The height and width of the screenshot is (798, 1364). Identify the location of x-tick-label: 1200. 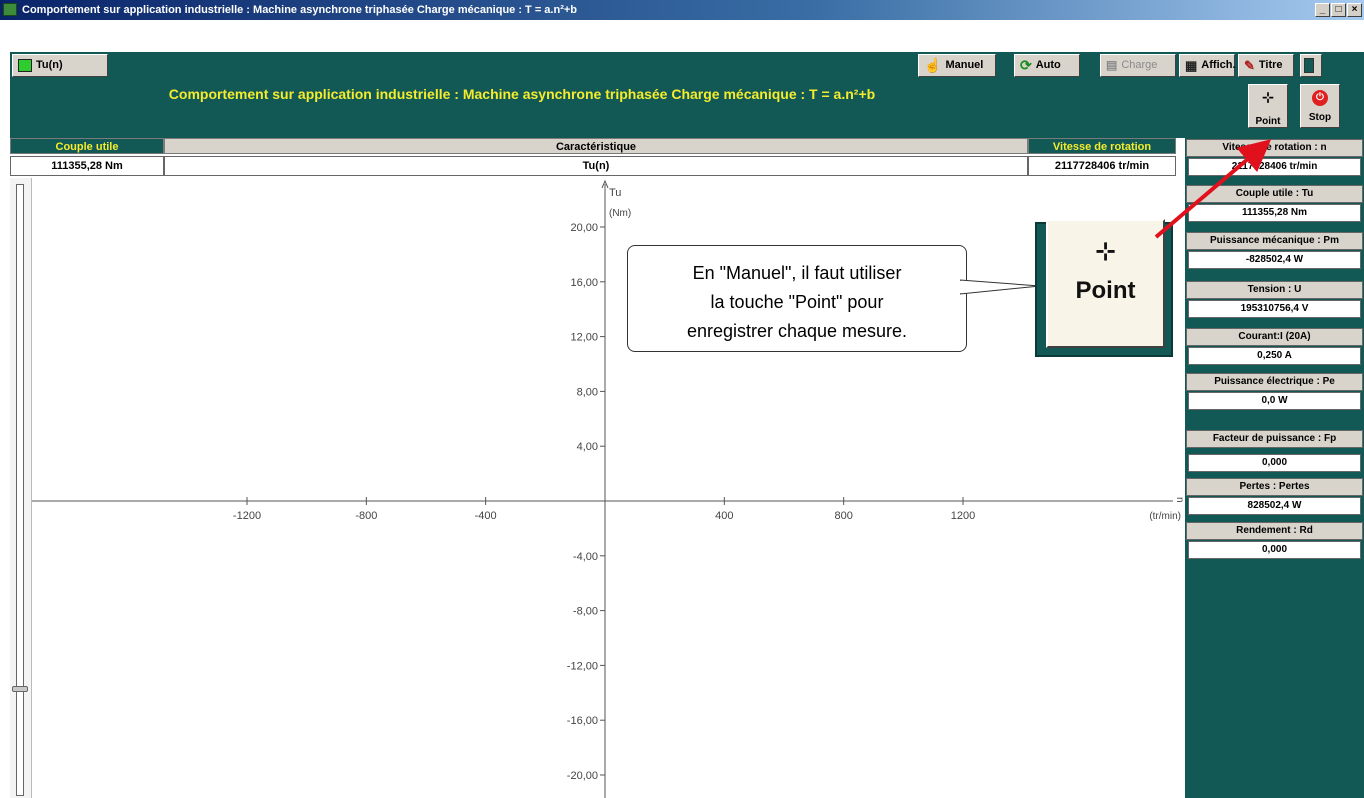
(963, 516).